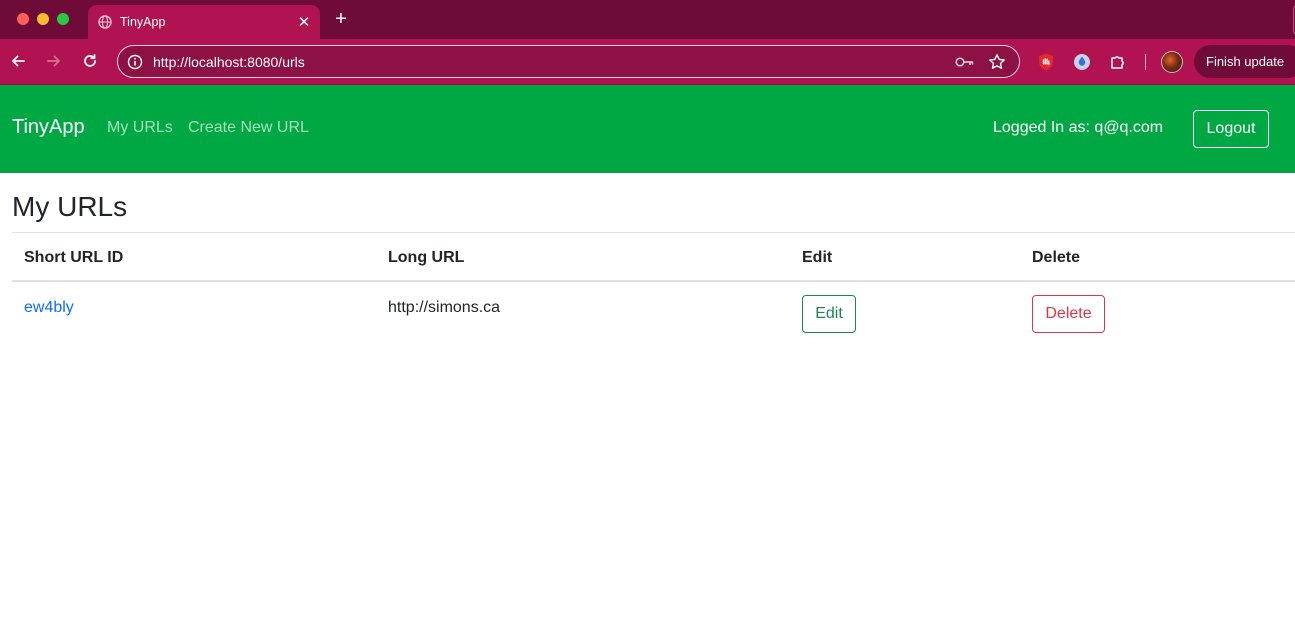  I want to click on site-info-icon, so click(135, 62).